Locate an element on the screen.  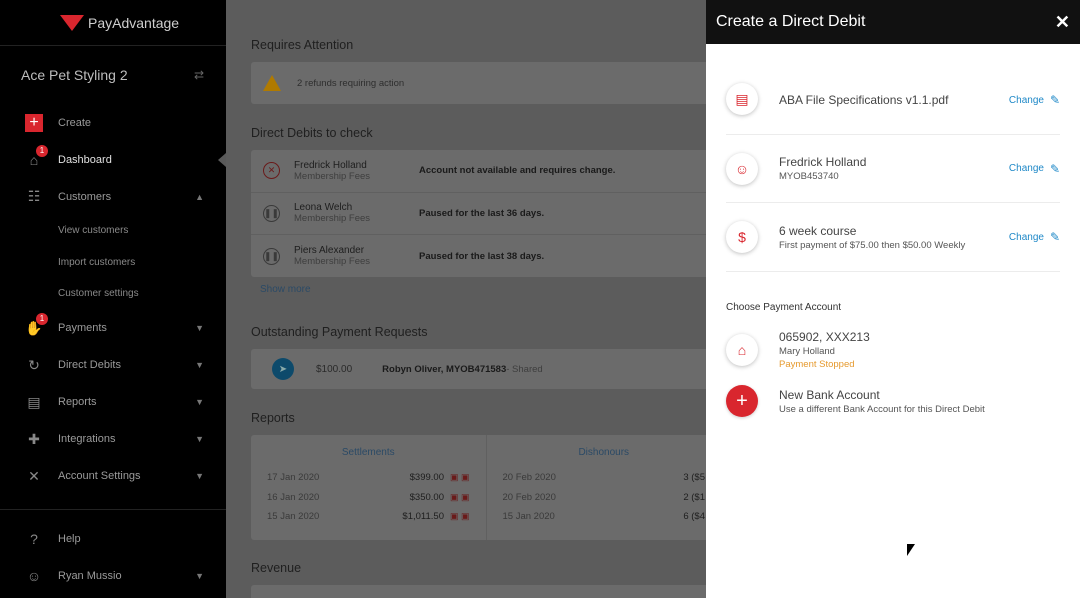
nav-help-label: Help is located at coordinates (69, 539).